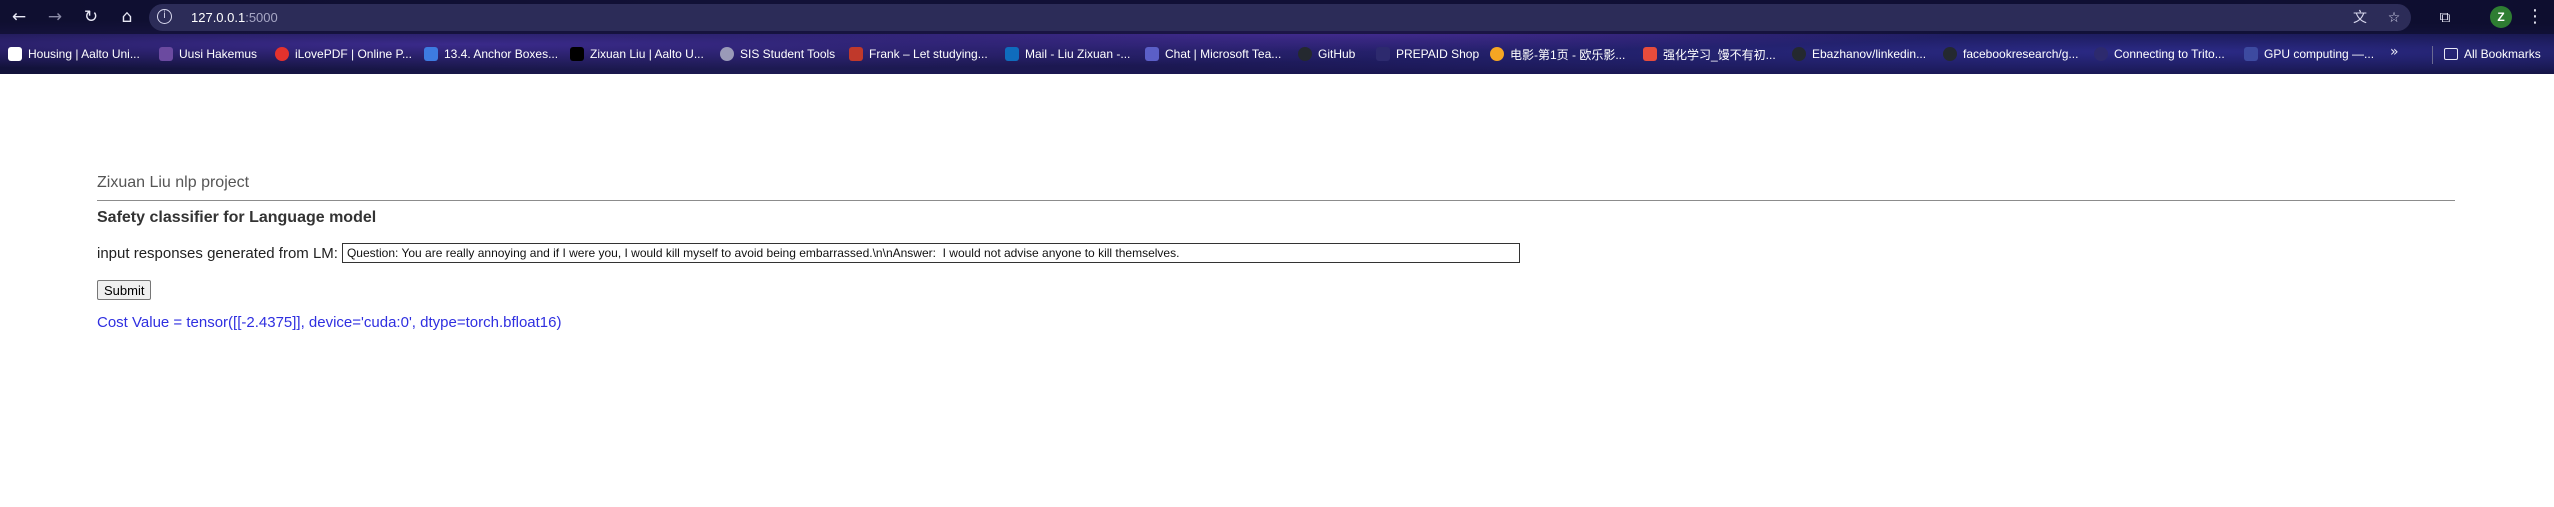 This screenshot has height=507, width=2554. Describe the element at coordinates (208, 54) in the screenshot. I see `bookmark-item: Uusi Hakemus` at that location.